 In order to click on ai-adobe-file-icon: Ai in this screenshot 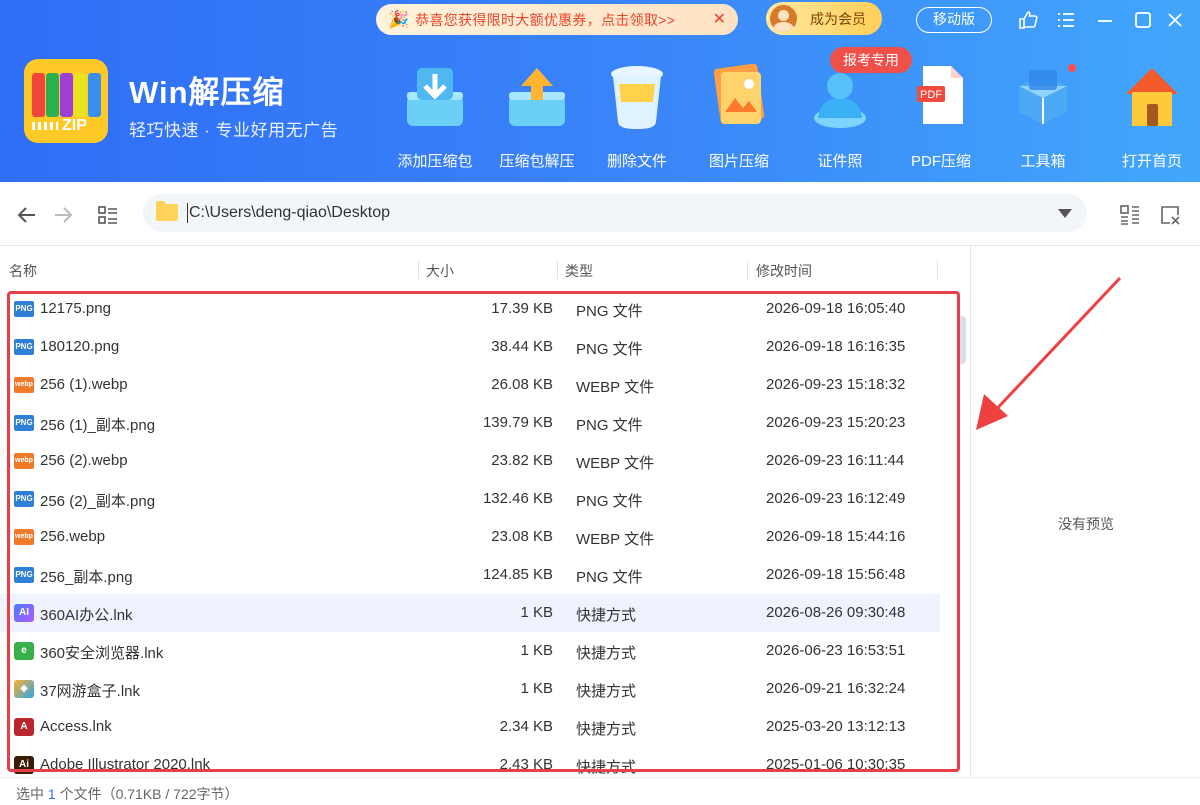, I will do `click(24, 765)`.